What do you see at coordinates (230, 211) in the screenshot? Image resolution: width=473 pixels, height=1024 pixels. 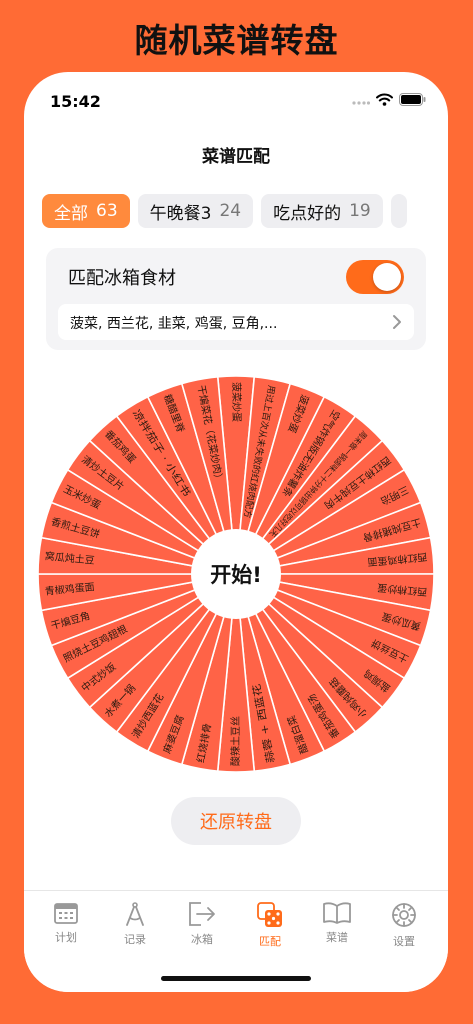 I see `chip-count: 24` at bounding box center [230, 211].